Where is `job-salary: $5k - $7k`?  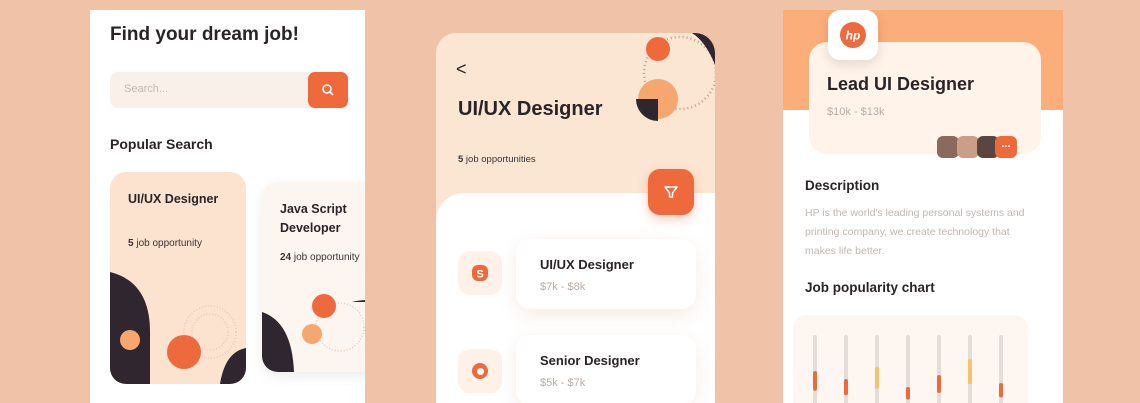
job-salary: $5k - $7k is located at coordinates (563, 383).